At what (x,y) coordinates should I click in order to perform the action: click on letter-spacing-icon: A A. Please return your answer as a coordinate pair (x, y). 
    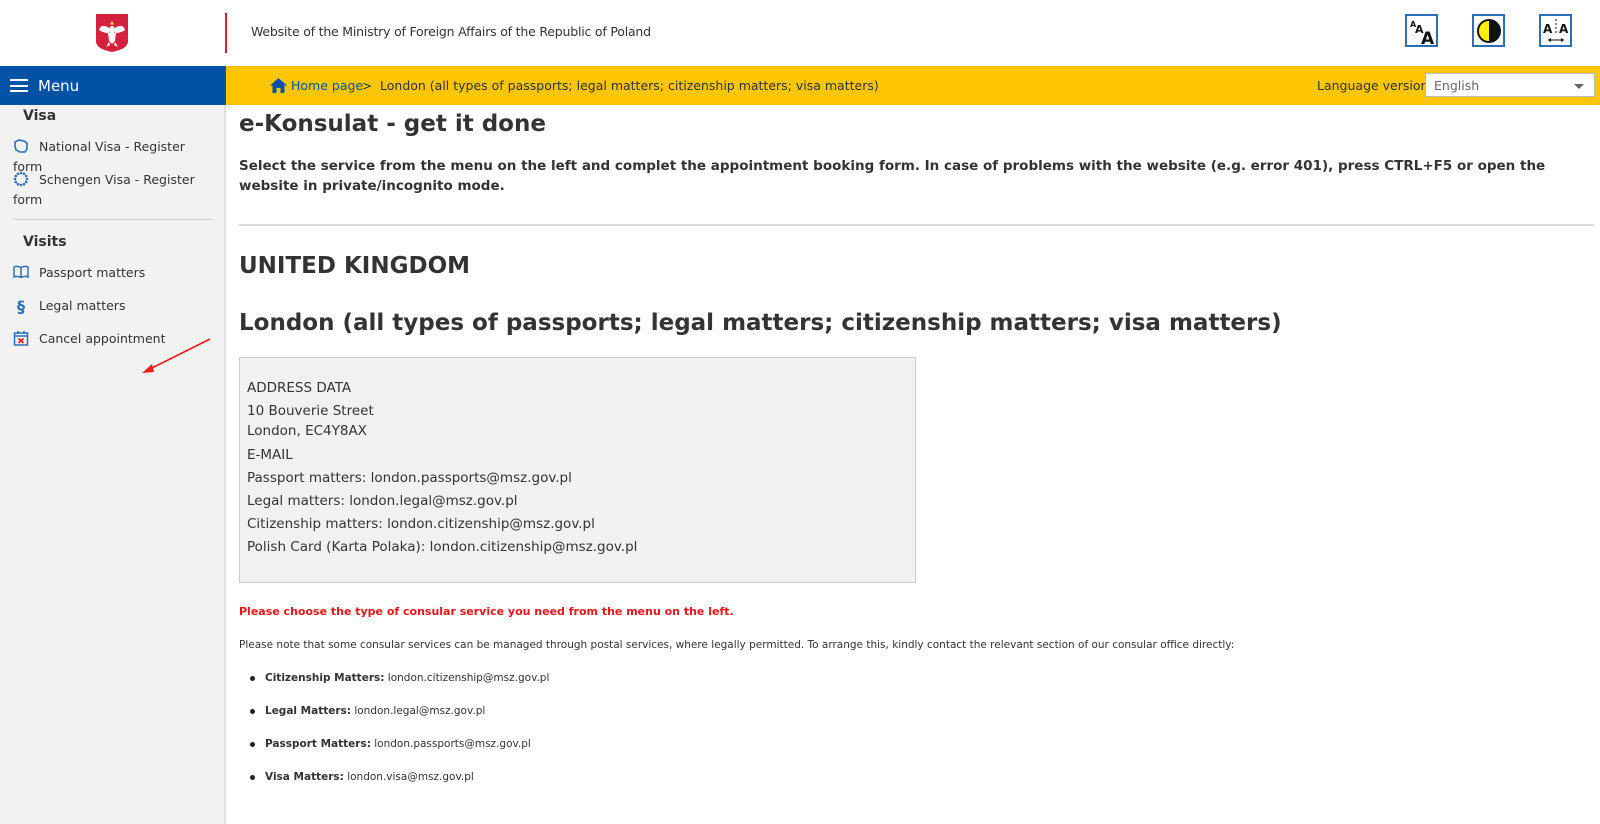
    Looking at the image, I should click on (1556, 30).